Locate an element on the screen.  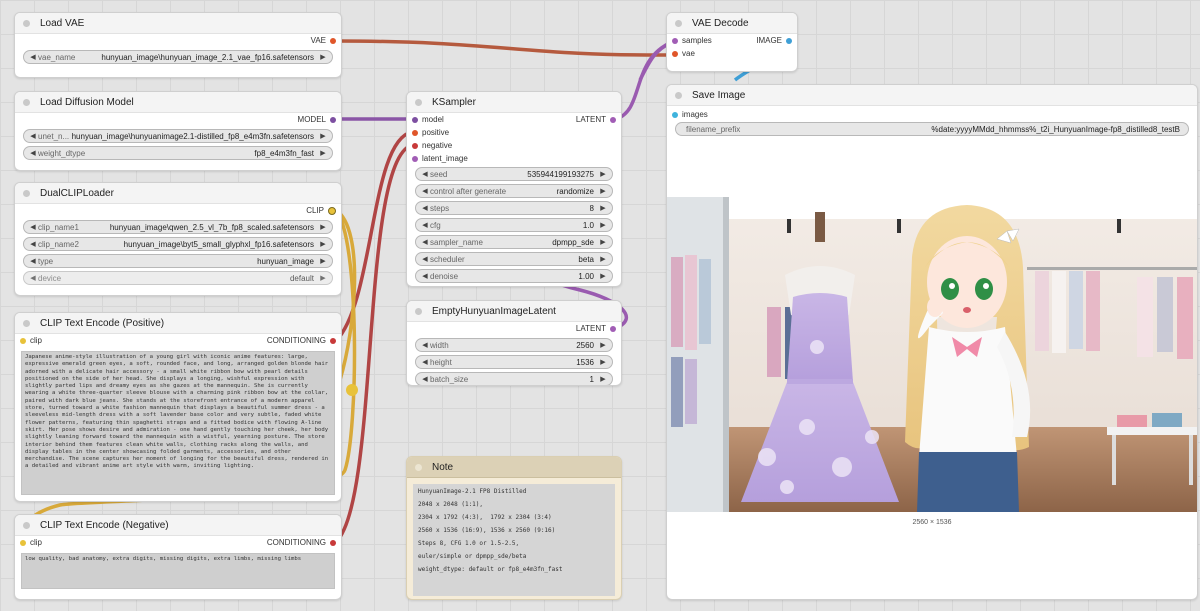
node-title-bar: CLIP Text Encode (Positive) is located at coordinates (178, 323).